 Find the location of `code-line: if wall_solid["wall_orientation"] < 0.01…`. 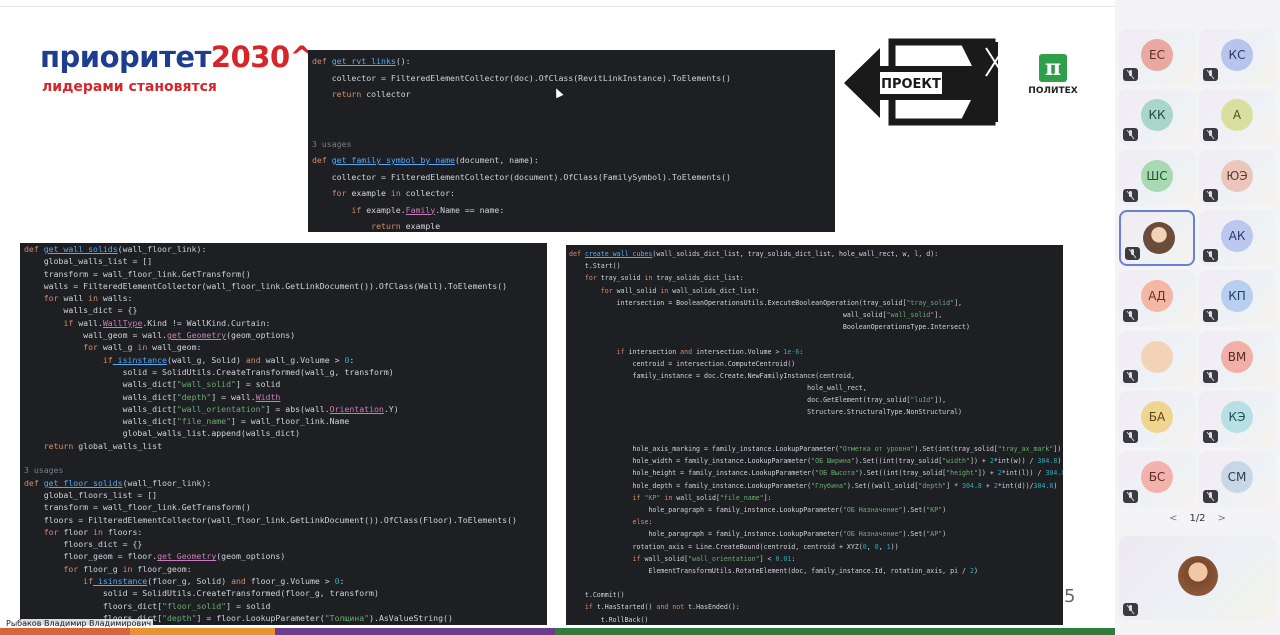

code-line: if wall_solid["wall_orientation"] < 0.01… is located at coordinates (814, 559).